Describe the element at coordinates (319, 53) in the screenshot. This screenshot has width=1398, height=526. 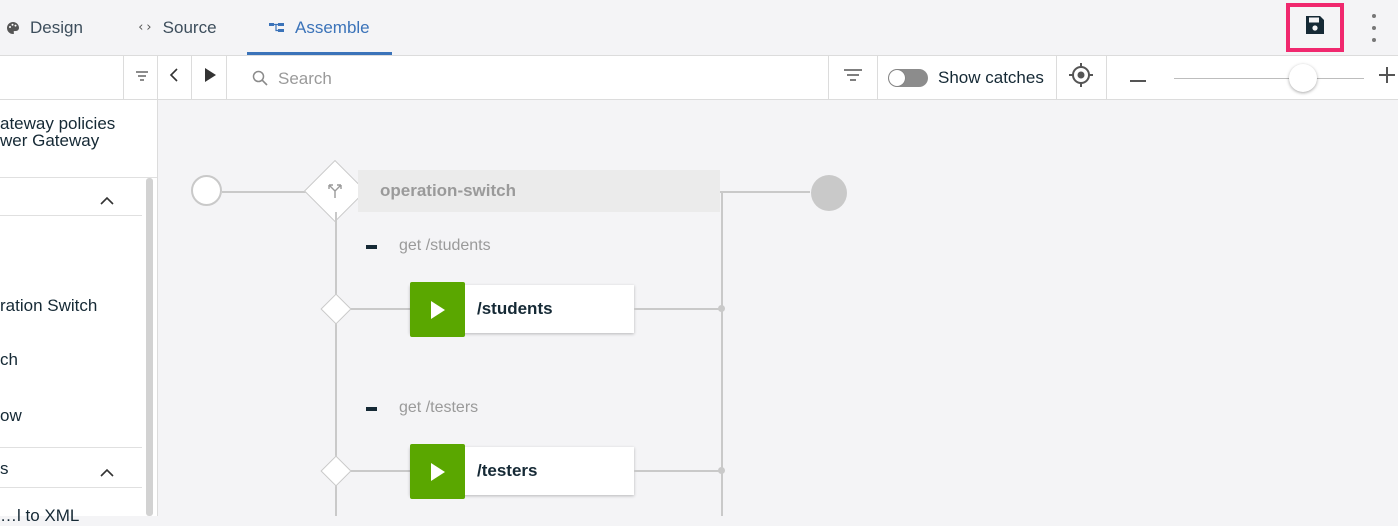
I see `active-tab-indicator` at that location.